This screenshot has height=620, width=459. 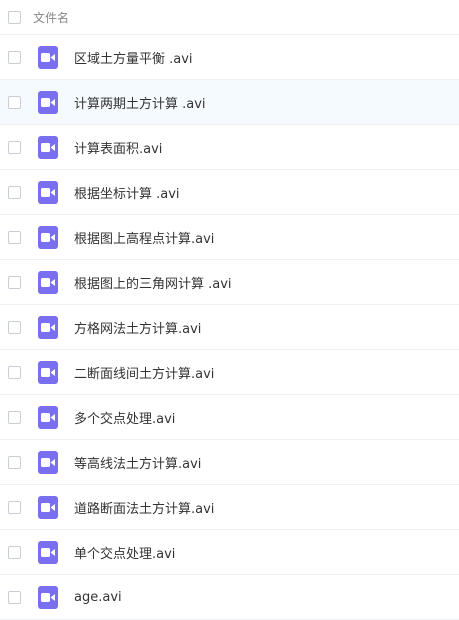 What do you see at coordinates (14, 17) in the screenshot?
I see `select-all-checkbox` at bounding box center [14, 17].